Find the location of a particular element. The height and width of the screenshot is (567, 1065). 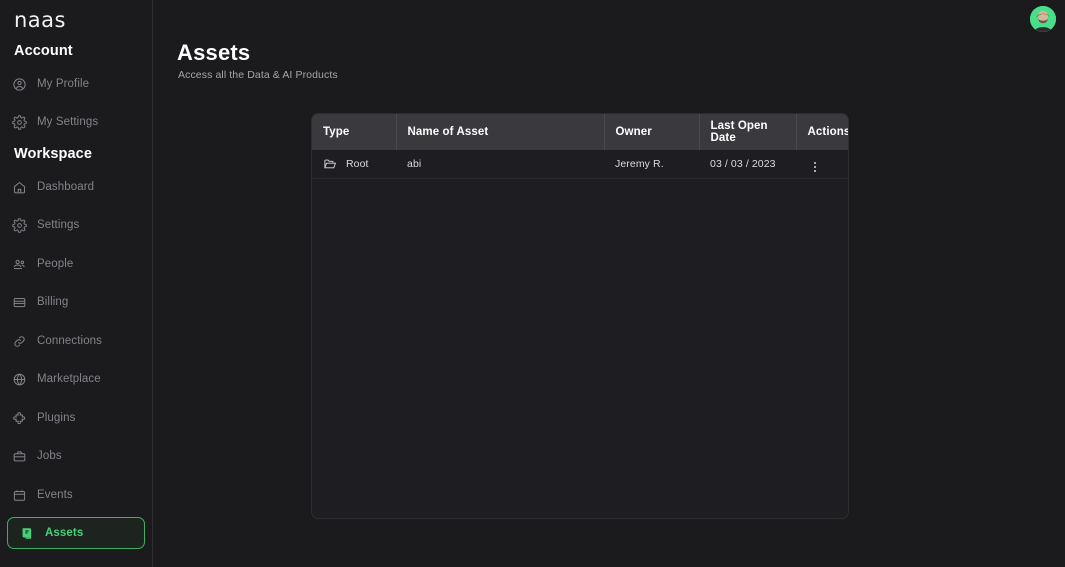

sidebar-item-label: Events is located at coordinates (55, 495).